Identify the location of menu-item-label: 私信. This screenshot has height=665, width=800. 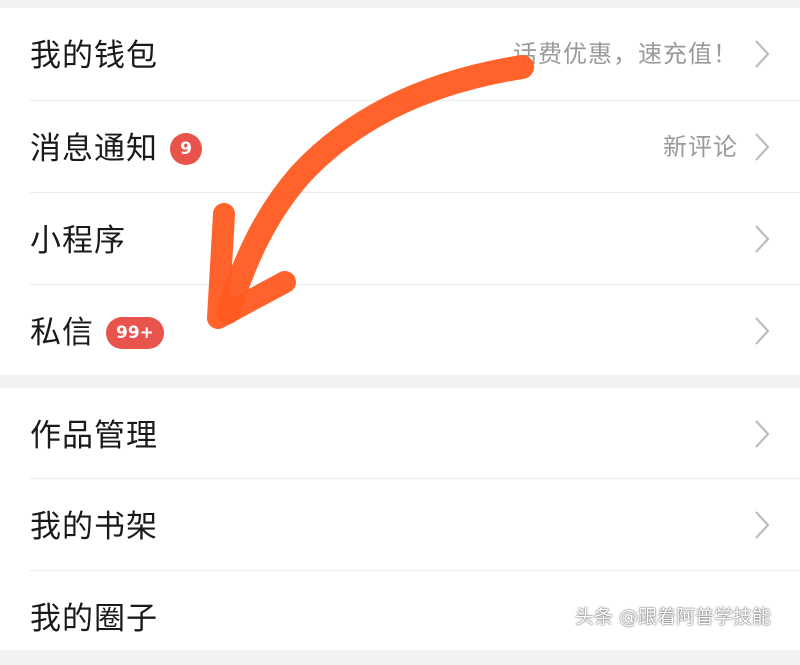
(62, 332).